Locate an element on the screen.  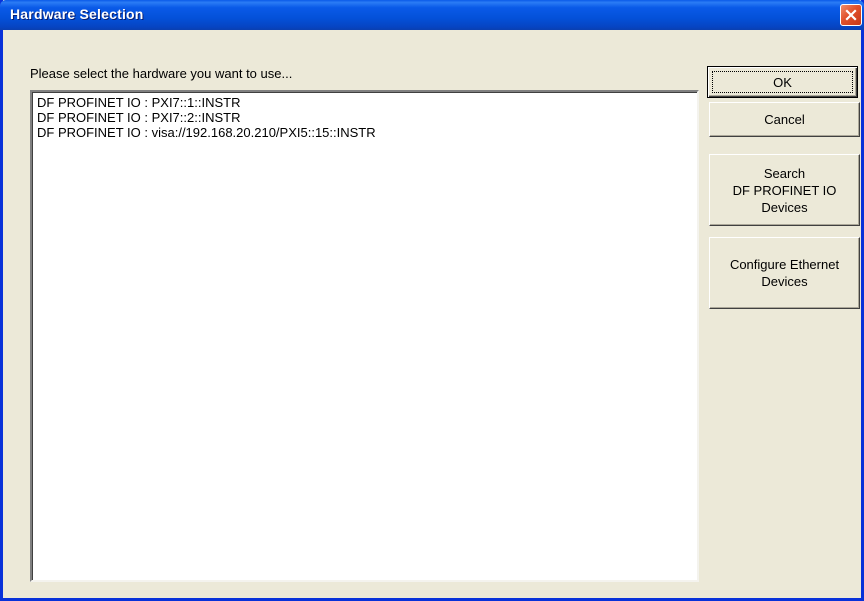
window-title: Hardware Selection is located at coordinates (77, 14).